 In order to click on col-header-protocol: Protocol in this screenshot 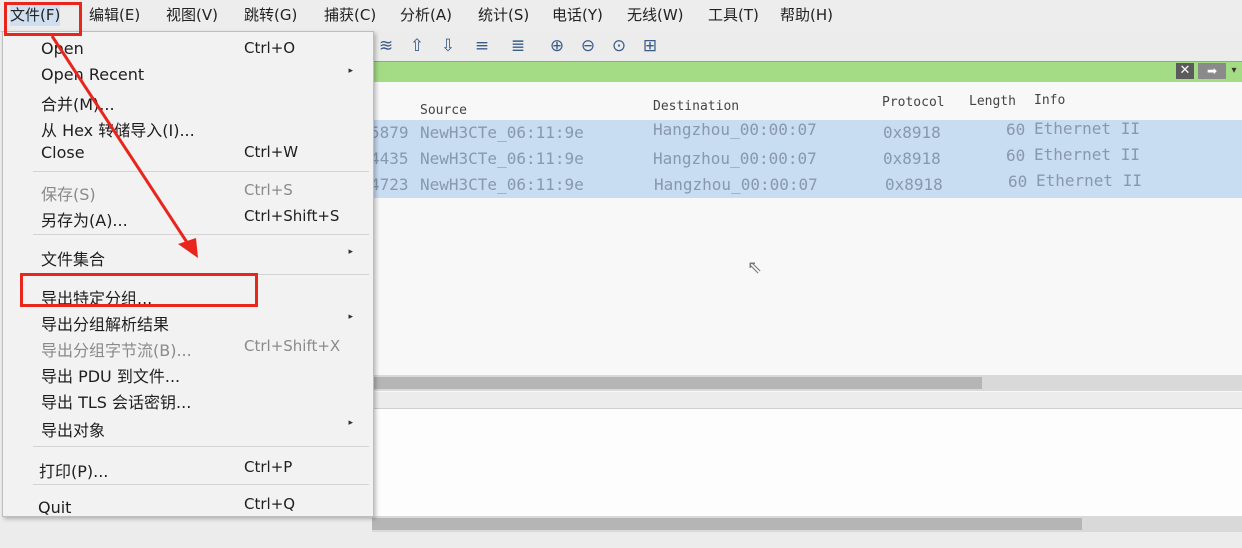, I will do `click(913, 102)`.